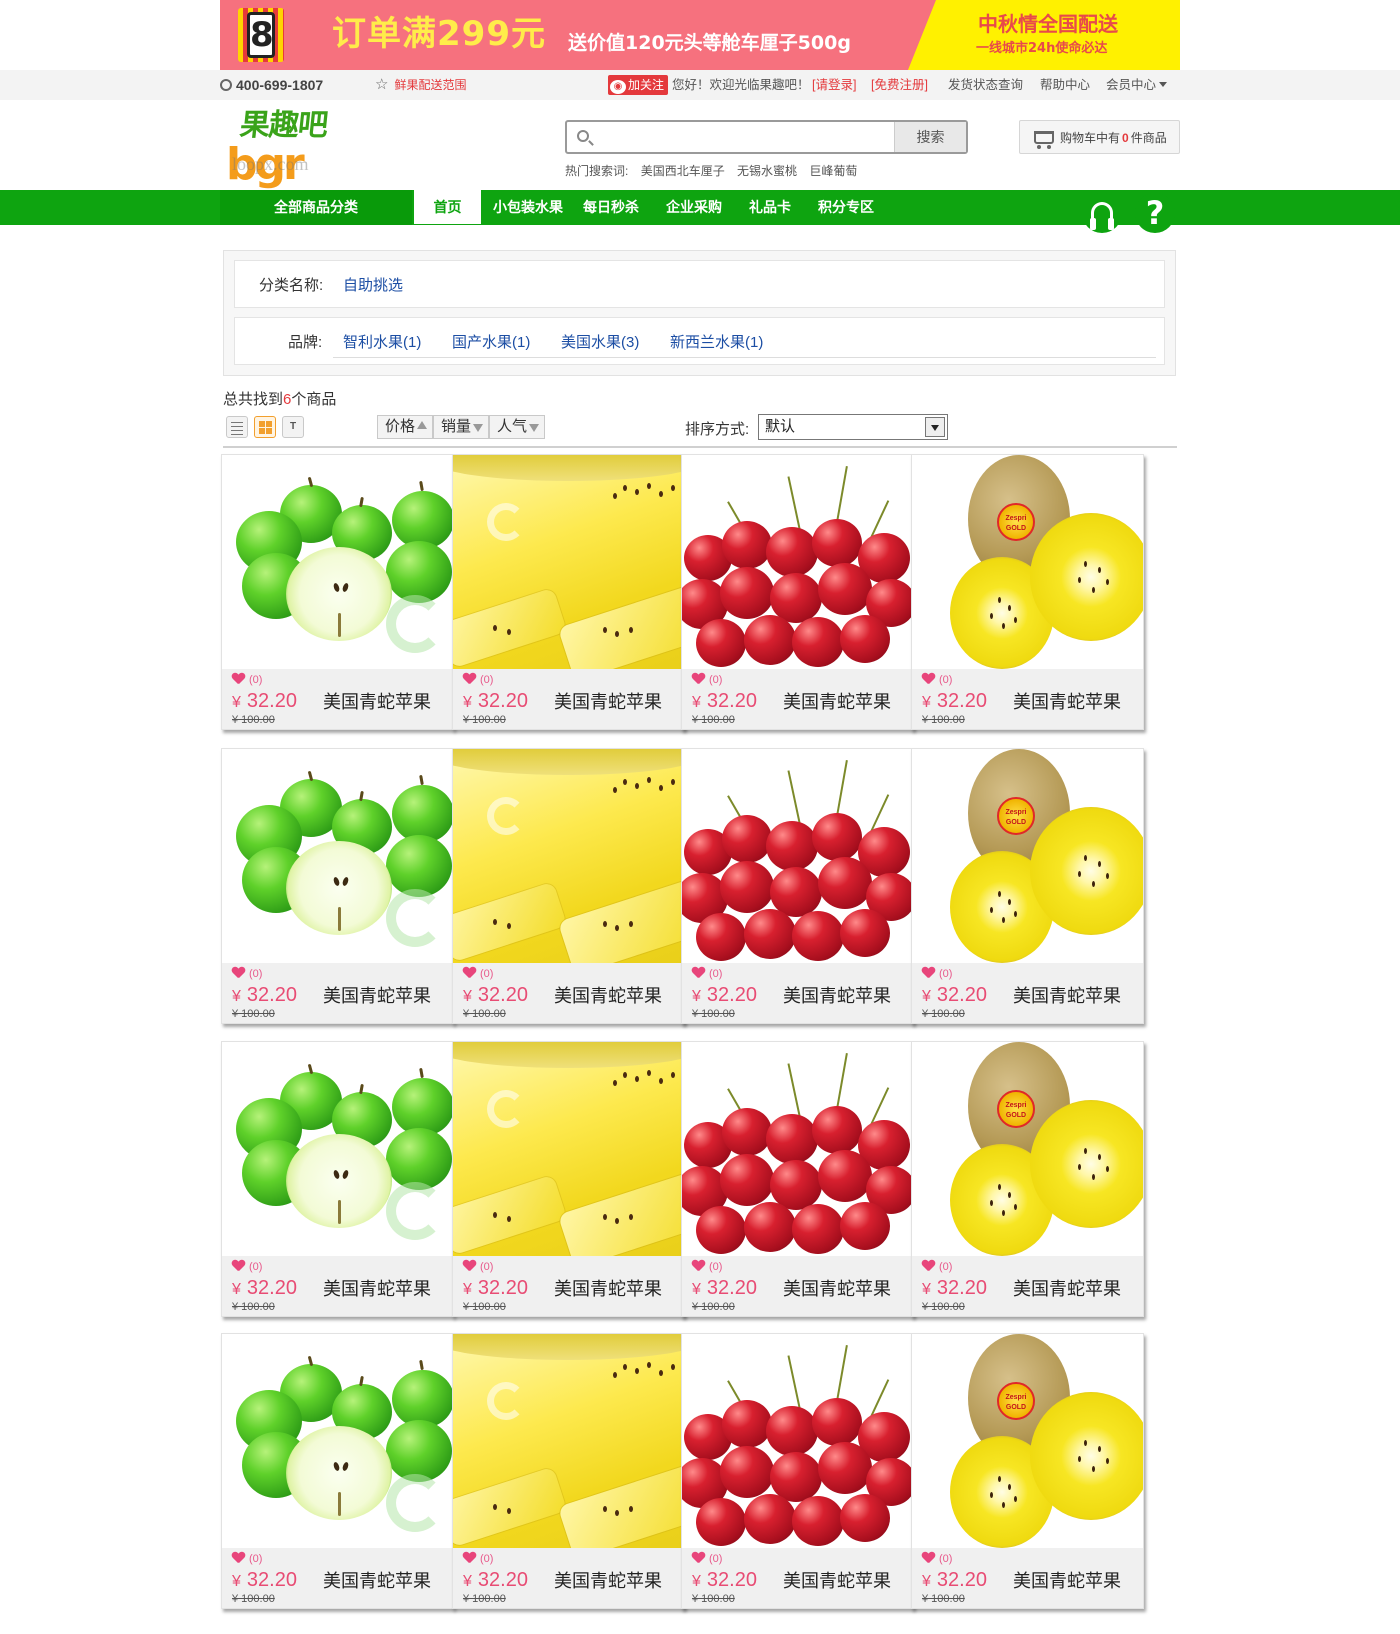 This screenshot has height=1634, width=1400. Describe the element at coordinates (293, 427) in the screenshot. I see `text-view-icon: T` at that location.